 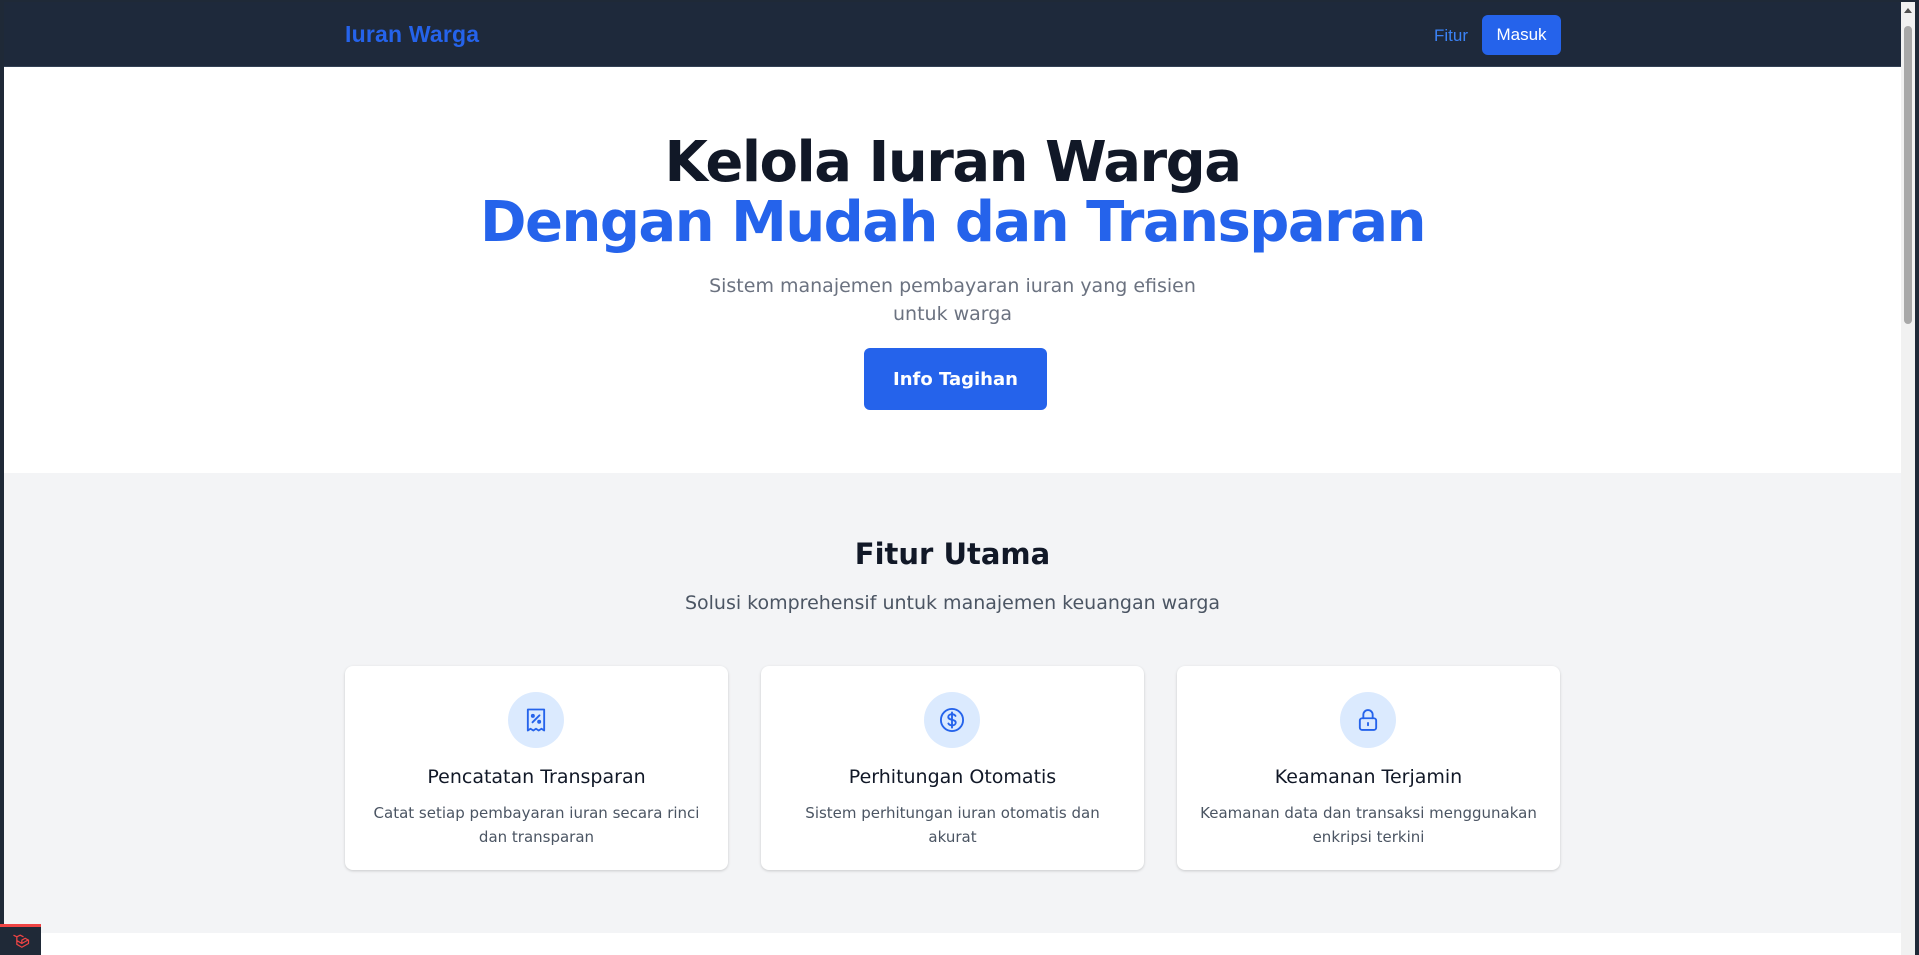 What do you see at coordinates (1451, 36) in the screenshot?
I see `nav-link-fitur: Fitur` at bounding box center [1451, 36].